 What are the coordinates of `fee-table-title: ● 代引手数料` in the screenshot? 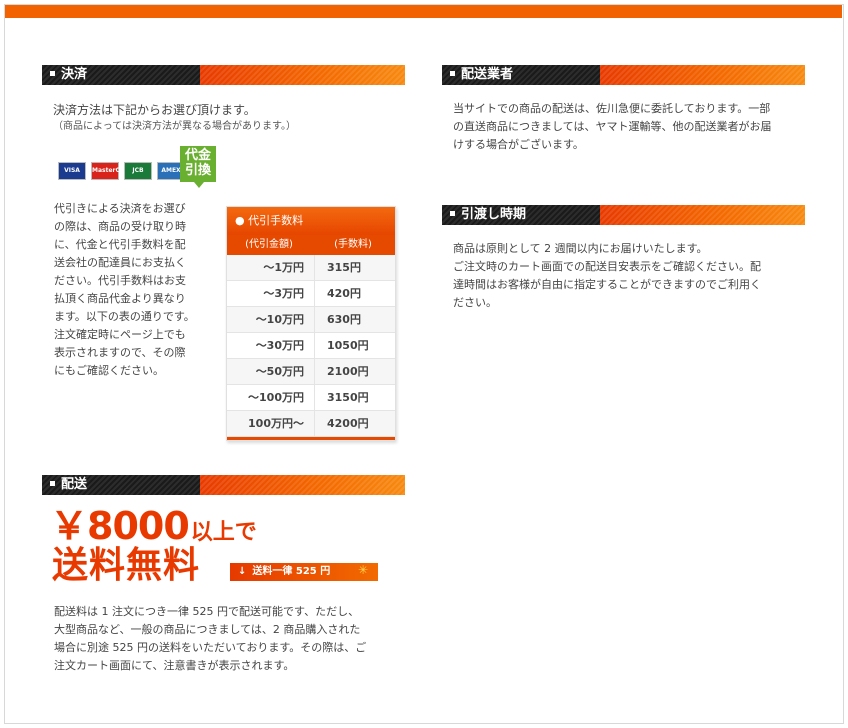 It's located at (311, 221).